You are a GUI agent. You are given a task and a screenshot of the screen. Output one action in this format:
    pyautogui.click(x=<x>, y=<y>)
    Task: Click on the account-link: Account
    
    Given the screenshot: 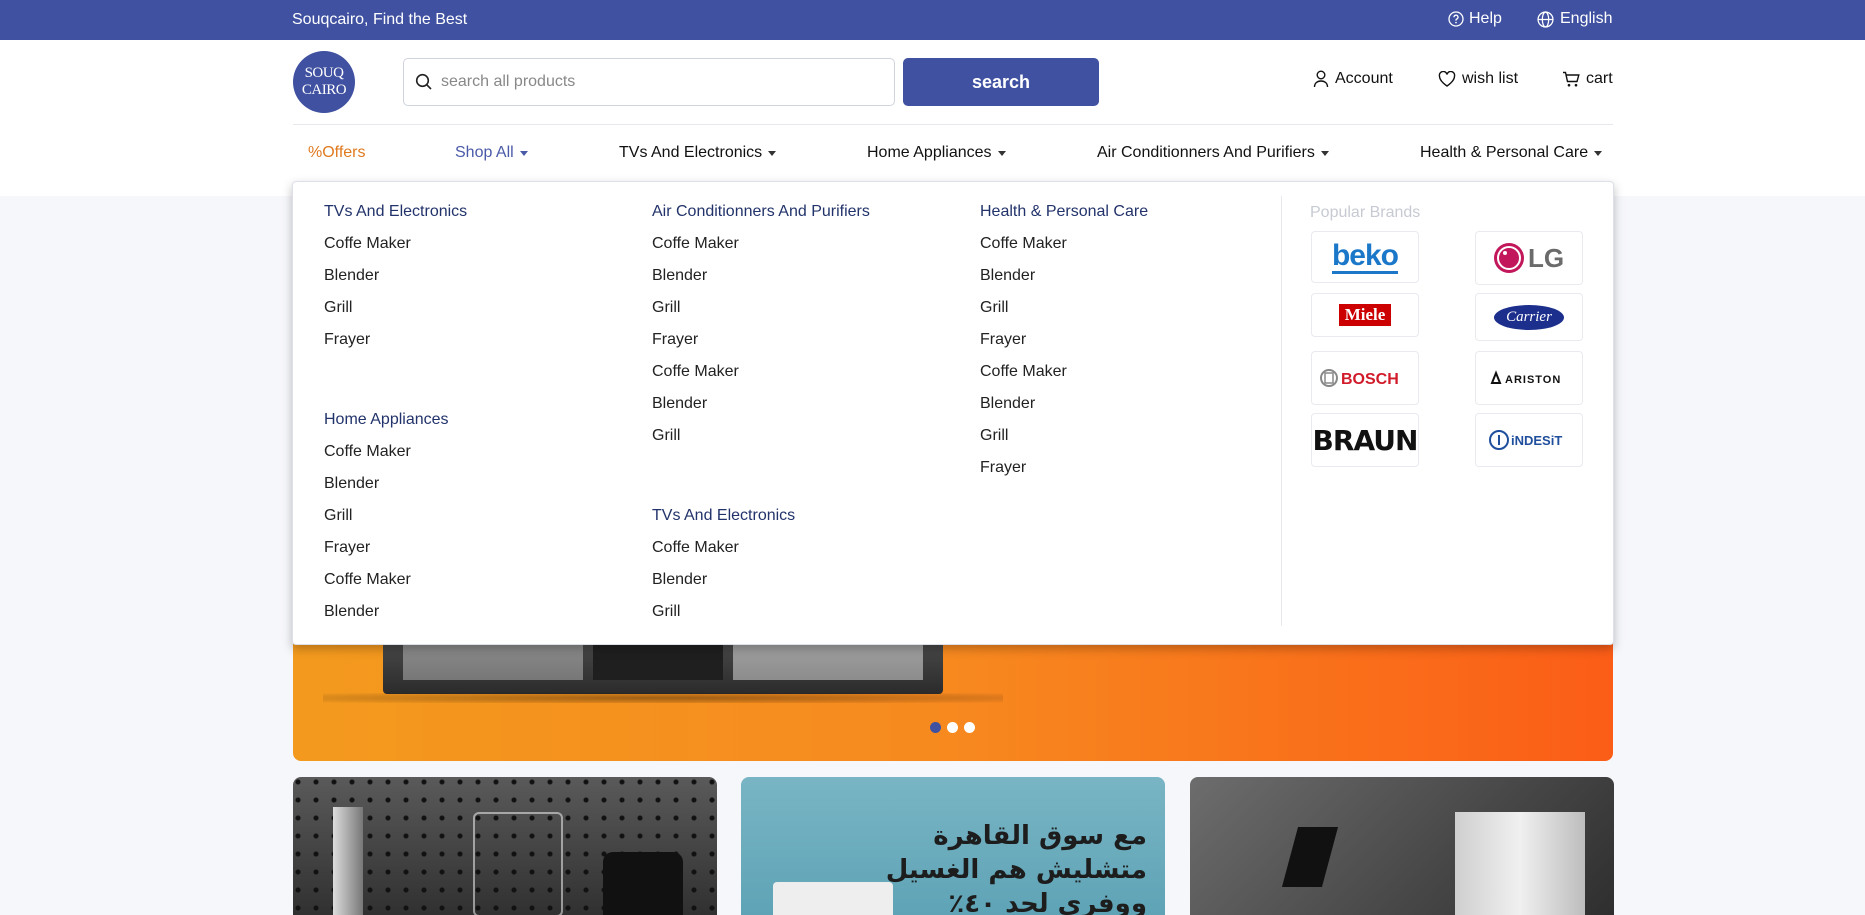 What is the action you would take?
    pyautogui.click(x=1353, y=79)
    